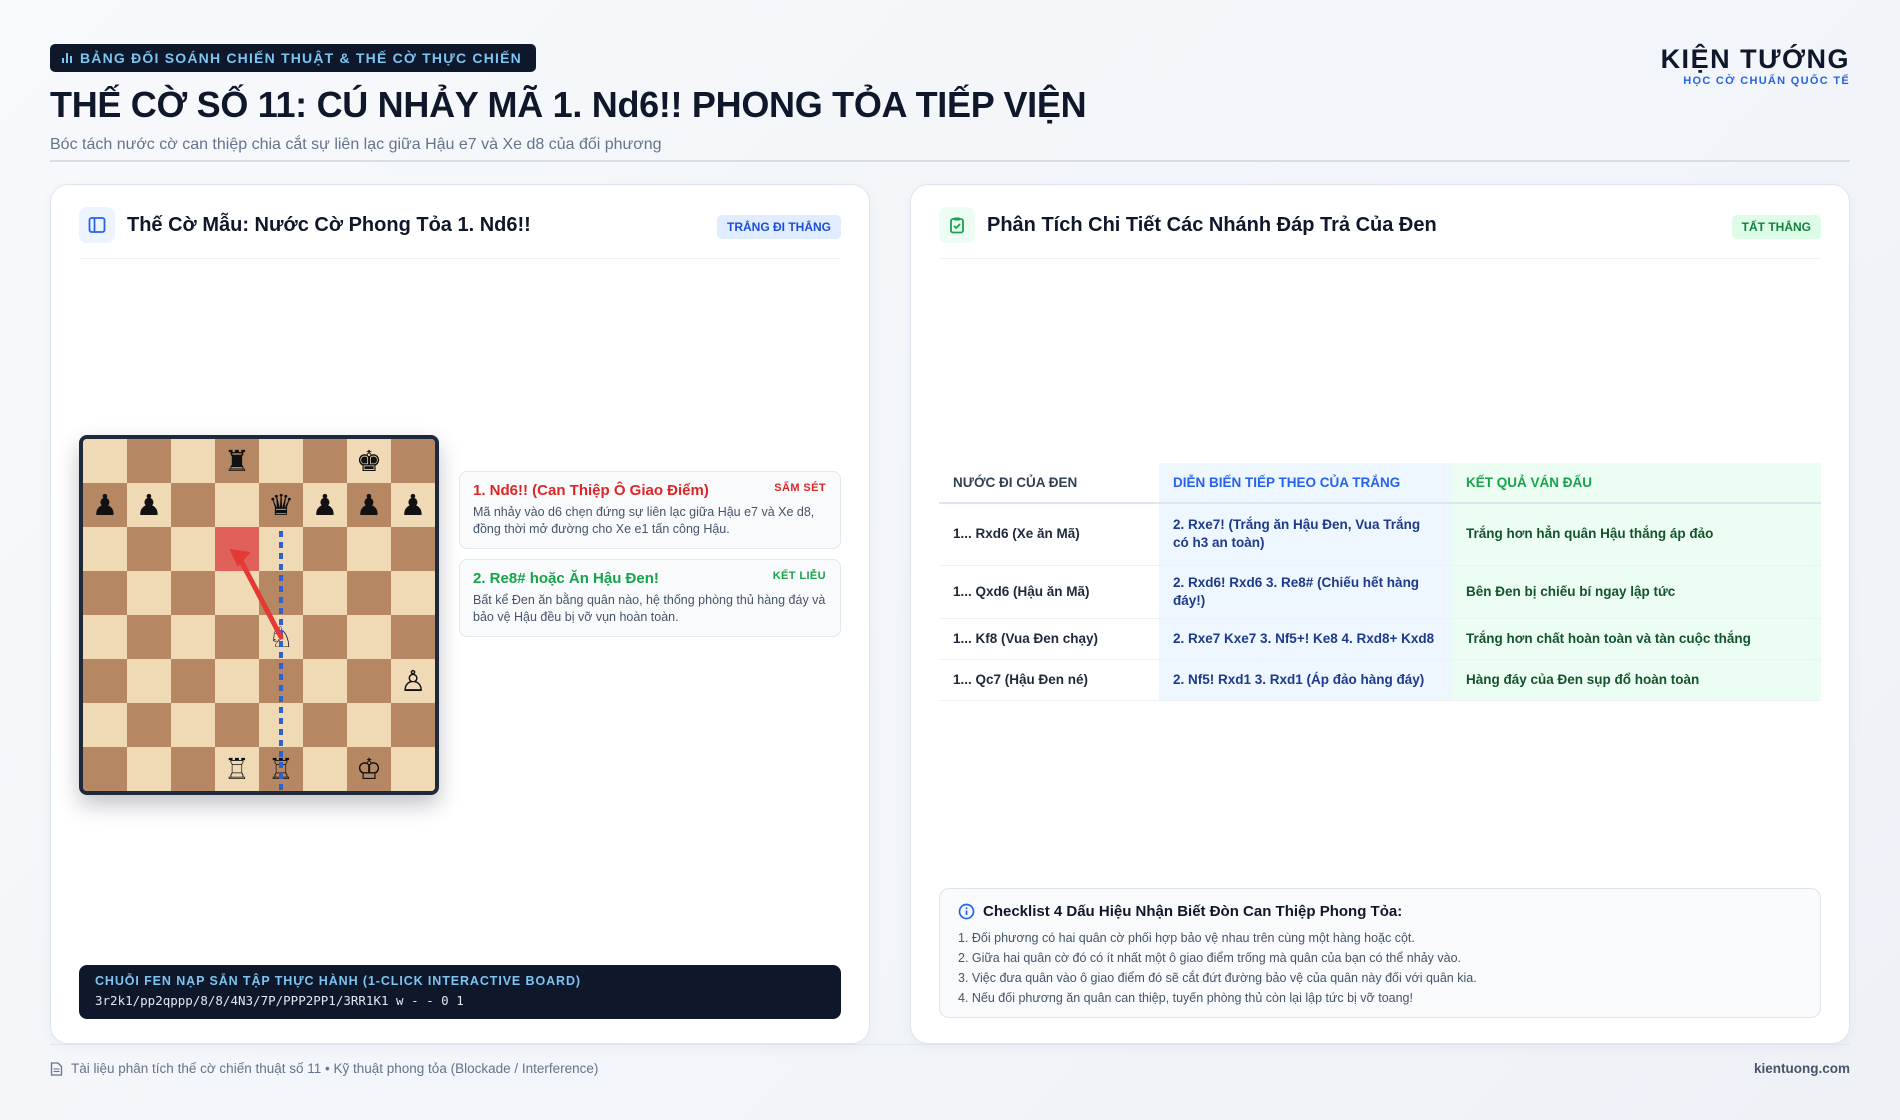 This screenshot has width=1900, height=1120. Describe the element at coordinates (1049, 639) in the screenshot. I see `black-move-cell: 1... Kf8 (Vua Đen chạy)` at that location.